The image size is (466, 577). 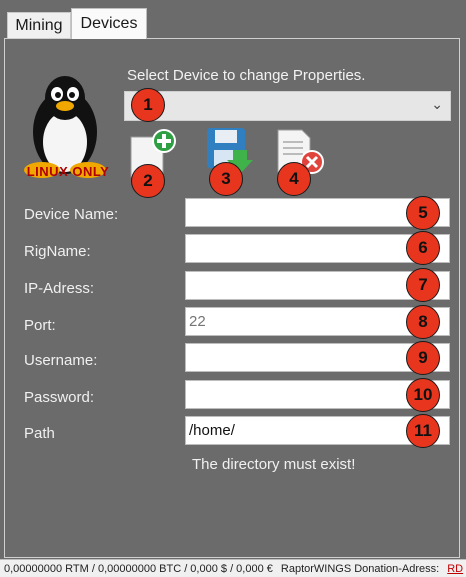 I want to click on path-label: Path, so click(x=39, y=433).